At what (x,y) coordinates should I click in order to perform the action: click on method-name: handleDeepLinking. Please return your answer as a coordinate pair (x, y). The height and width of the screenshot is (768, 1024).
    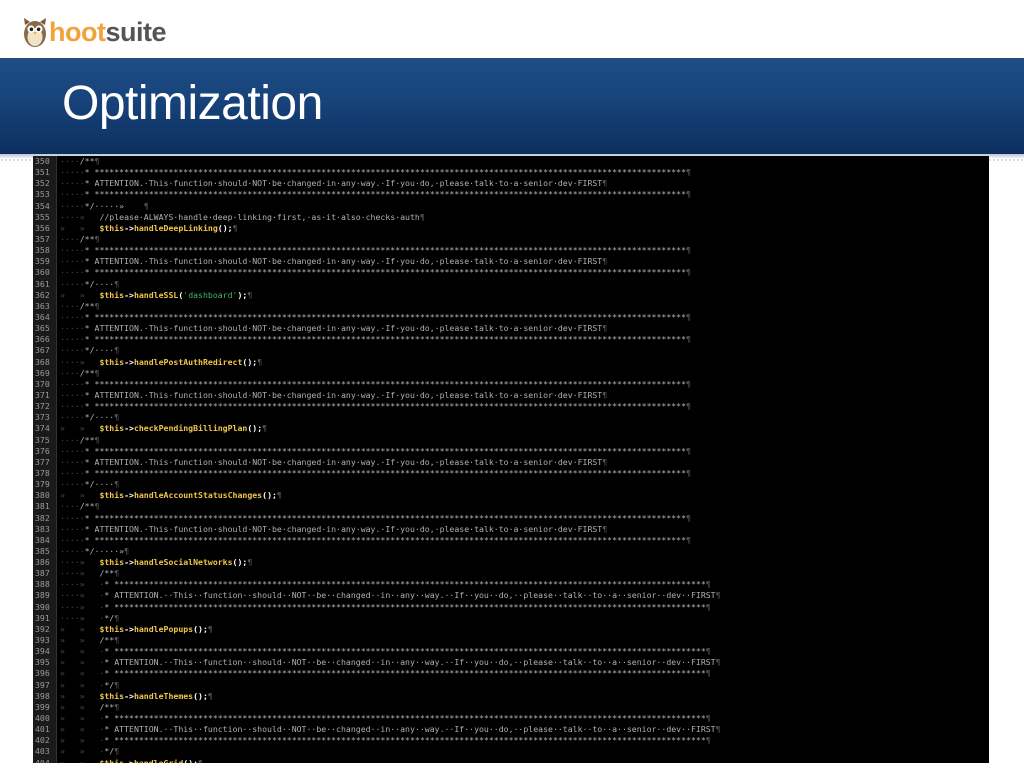
    Looking at the image, I should click on (175, 227).